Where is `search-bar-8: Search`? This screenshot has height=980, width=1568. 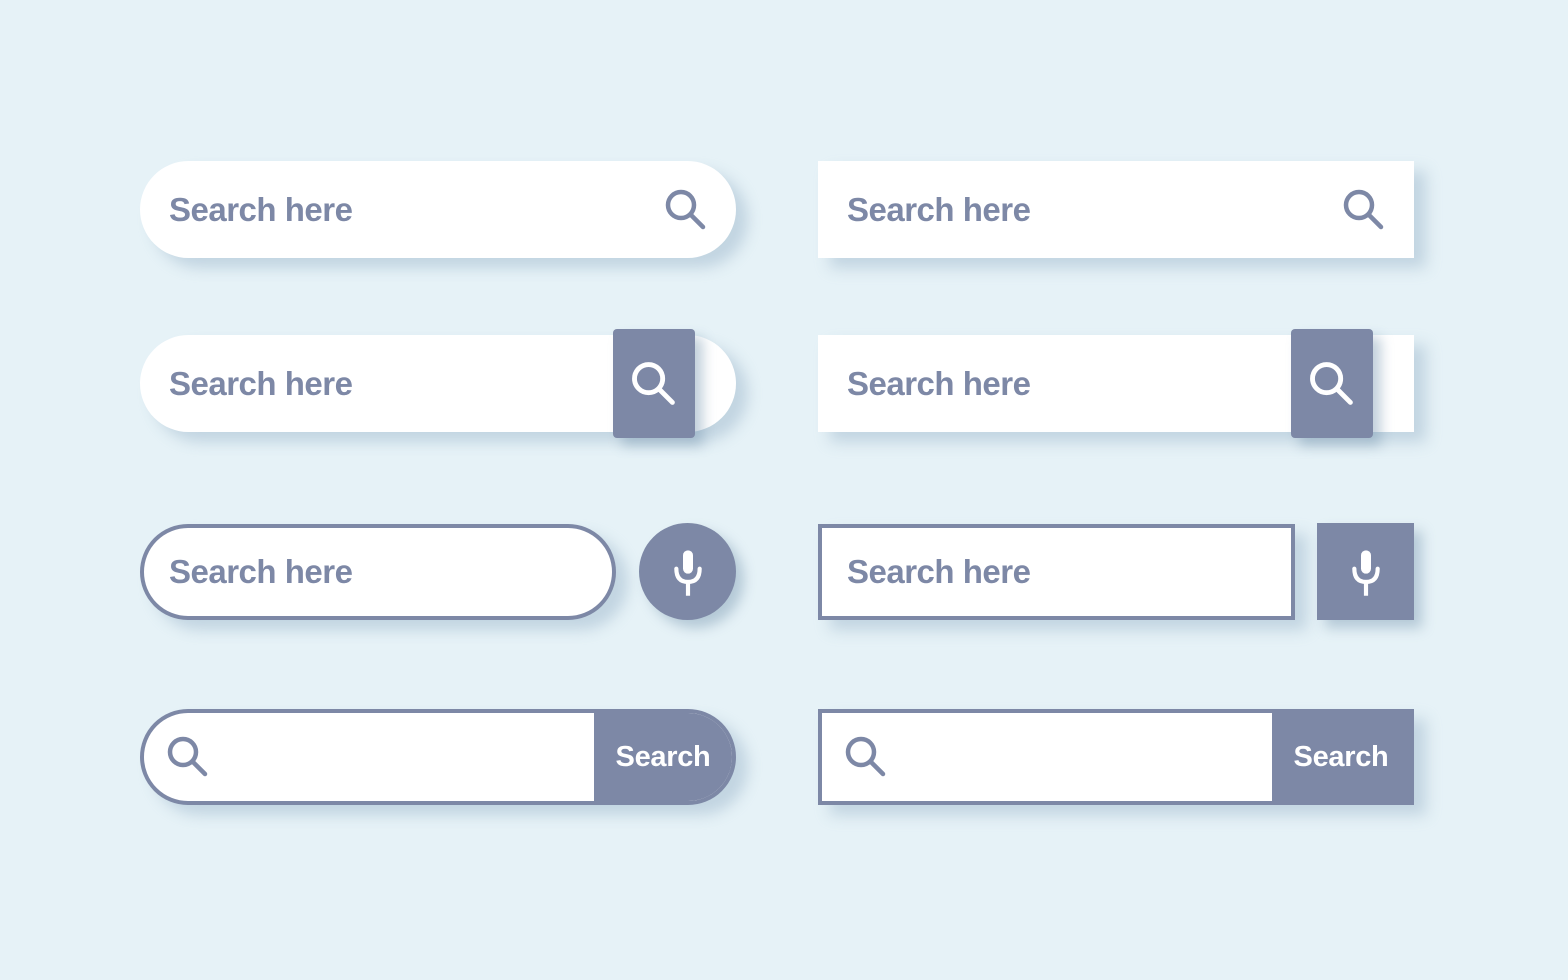
search-bar-8: Search is located at coordinates (1116, 757).